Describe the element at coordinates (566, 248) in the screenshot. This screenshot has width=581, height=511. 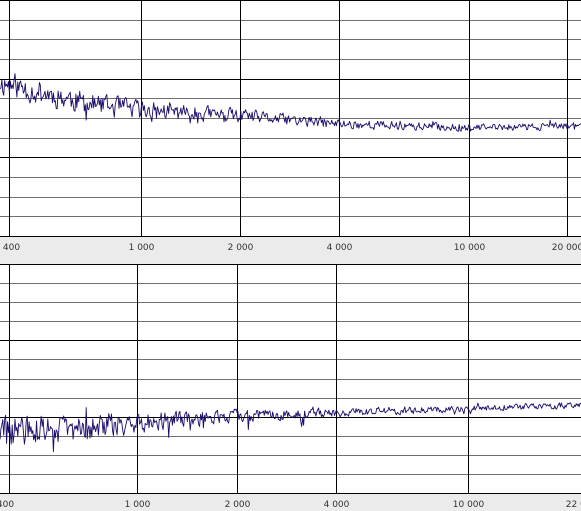
I see `x-tick-label: 20 000` at that location.